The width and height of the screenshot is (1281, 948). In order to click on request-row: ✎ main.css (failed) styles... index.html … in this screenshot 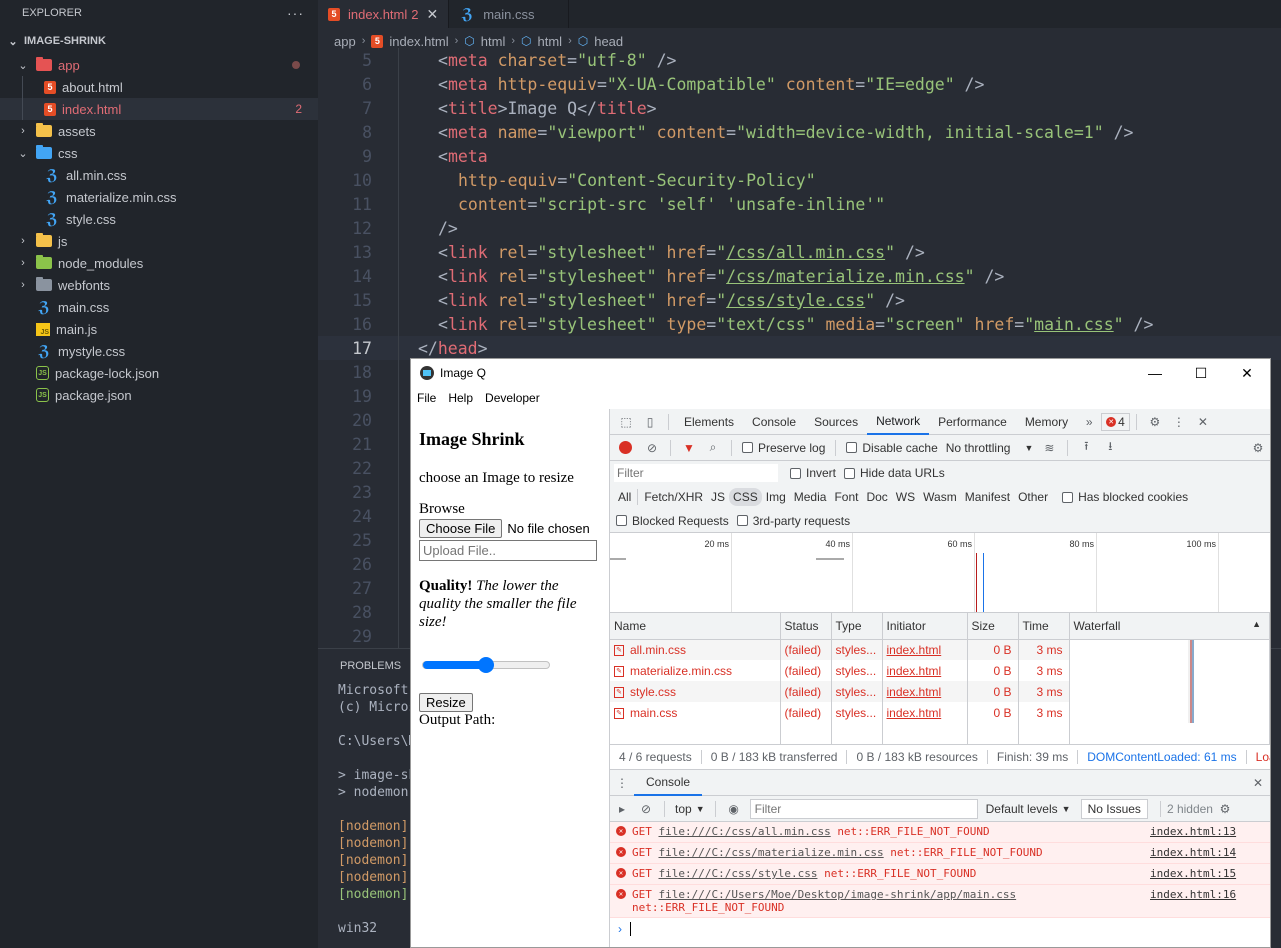, I will do `click(940, 712)`.